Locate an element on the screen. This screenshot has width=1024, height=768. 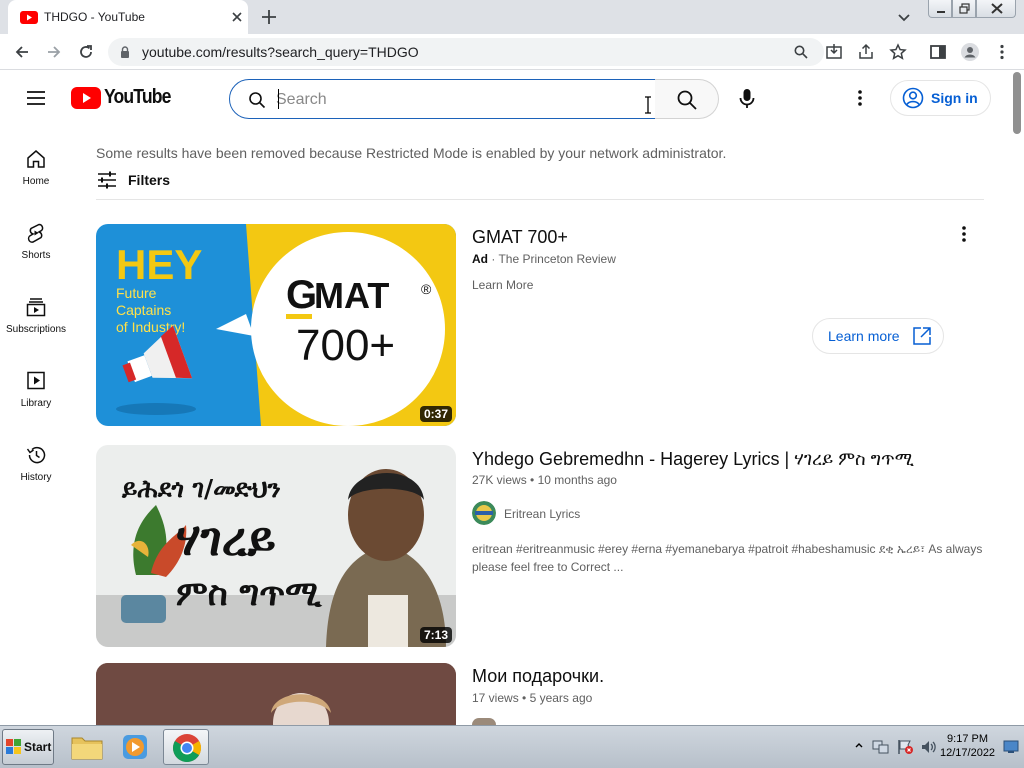
clock-date: 12/17/2022 is located at coordinates (968, 753).